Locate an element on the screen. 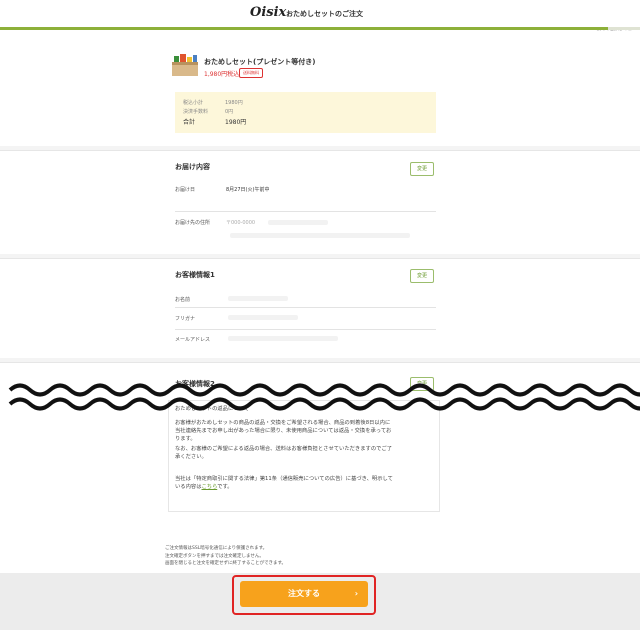 This screenshot has height=630, width=640. customer1-title: お客様情報1 is located at coordinates (195, 275).